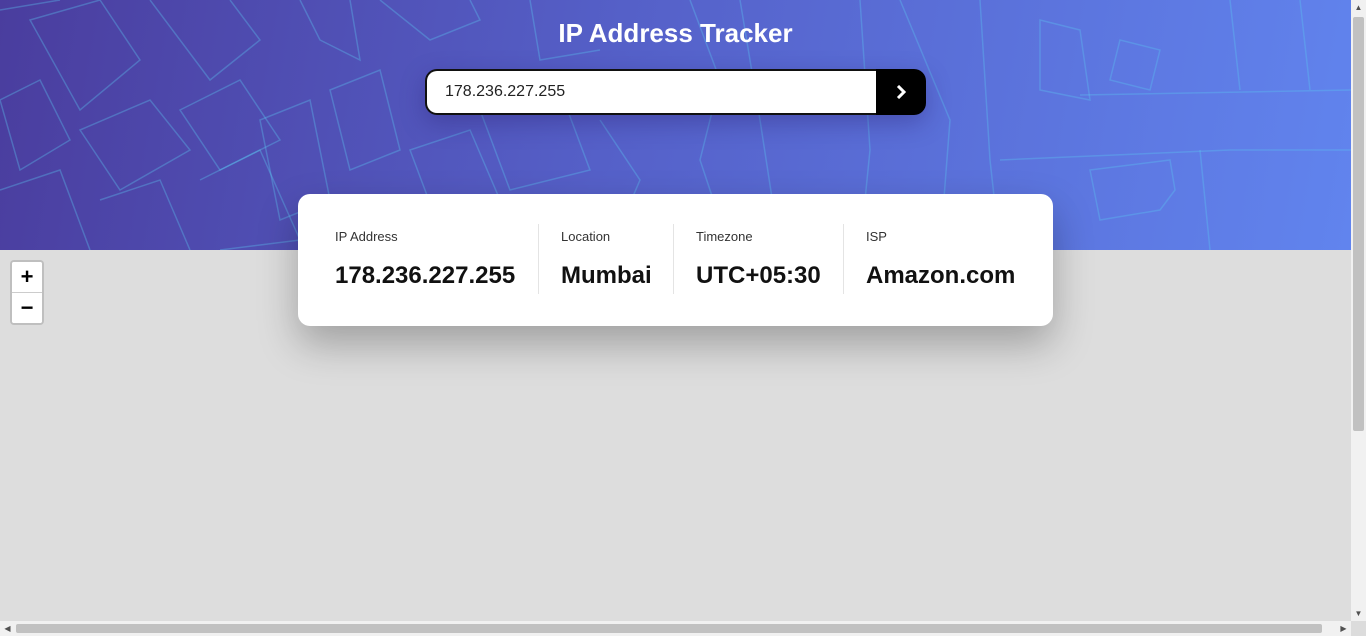  I want to click on map-zoom-control: + −, so click(27, 292).